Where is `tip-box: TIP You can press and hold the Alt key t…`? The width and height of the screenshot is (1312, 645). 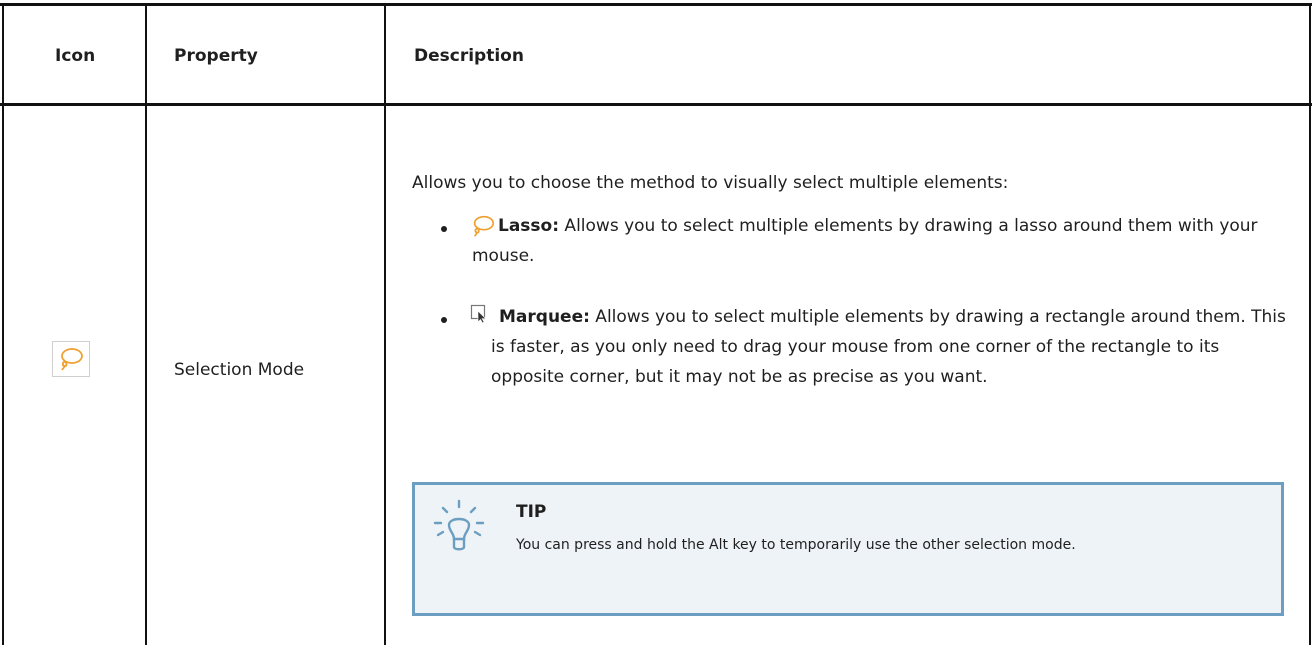
tip-box: TIP You can press and hold the Alt key t… is located at coordinates (848, 549).